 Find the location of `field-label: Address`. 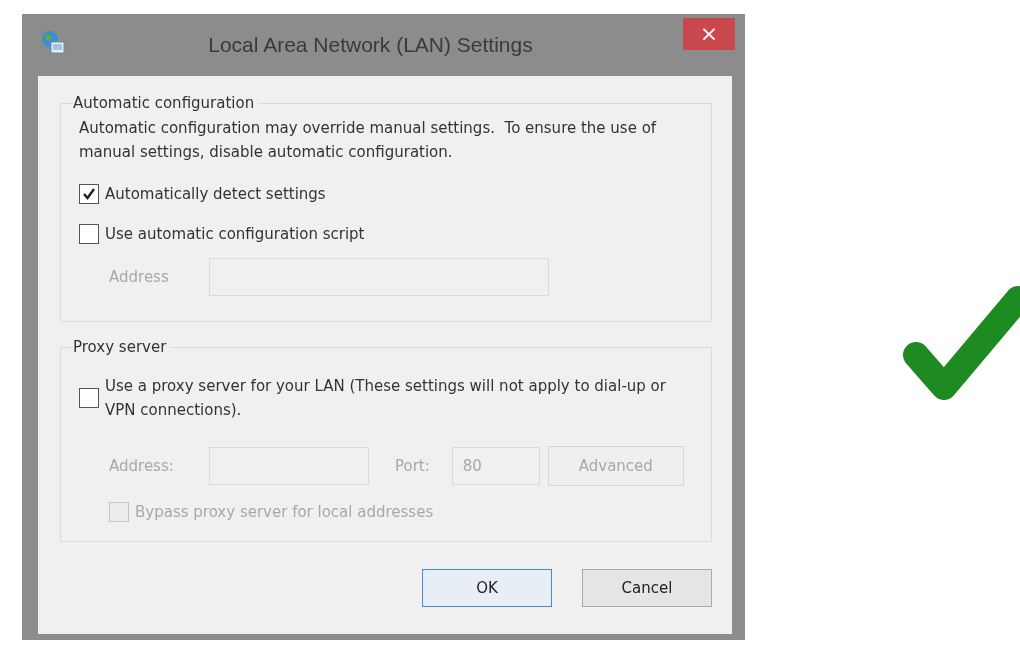

field-label: Address is located at coordinates (139, 277).